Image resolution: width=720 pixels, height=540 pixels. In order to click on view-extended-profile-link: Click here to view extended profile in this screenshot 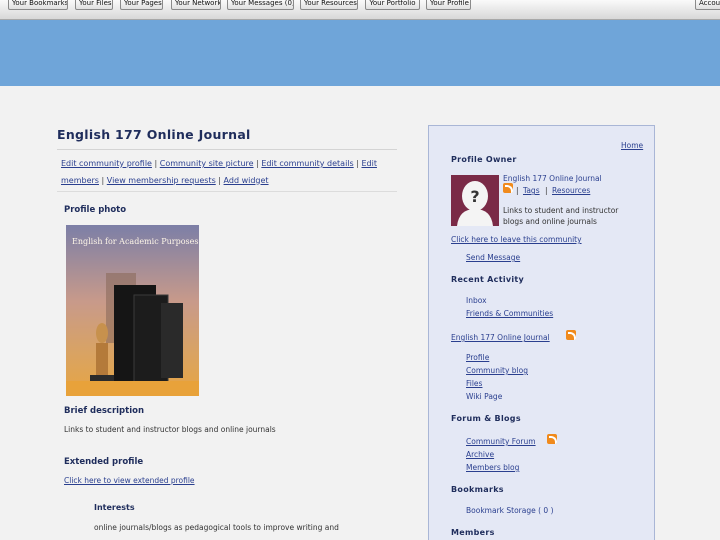, I will do `click(129, 480)`.